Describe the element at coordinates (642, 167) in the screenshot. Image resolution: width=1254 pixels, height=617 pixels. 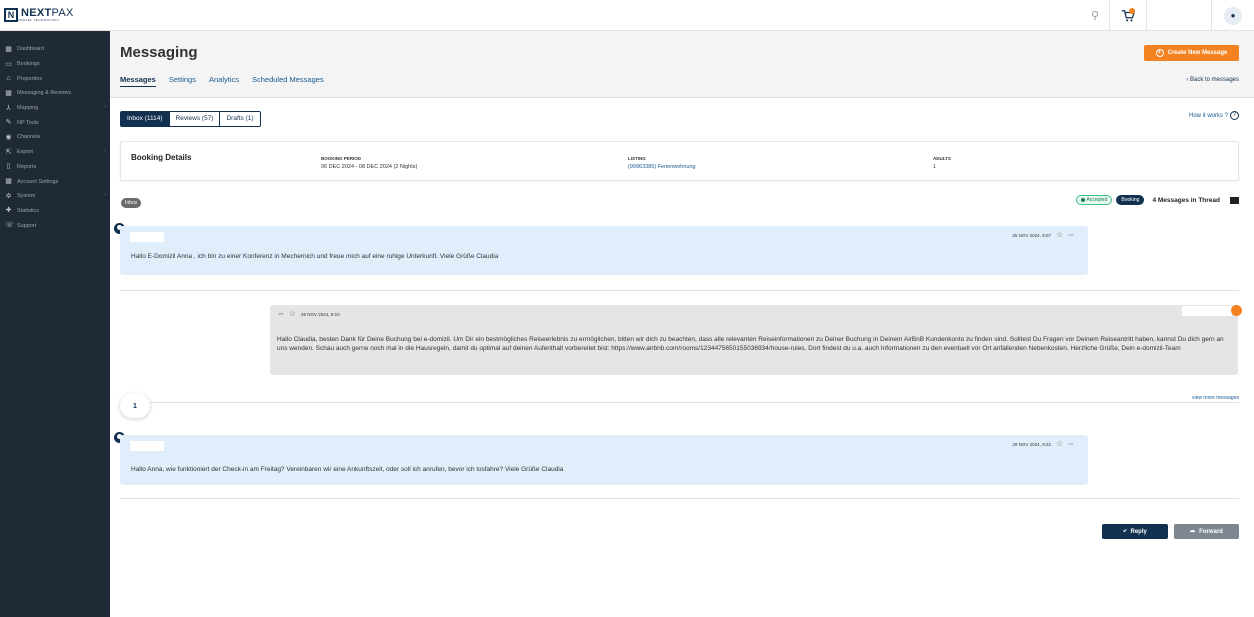
I see `listing-id-link: (99963385)` at that location.